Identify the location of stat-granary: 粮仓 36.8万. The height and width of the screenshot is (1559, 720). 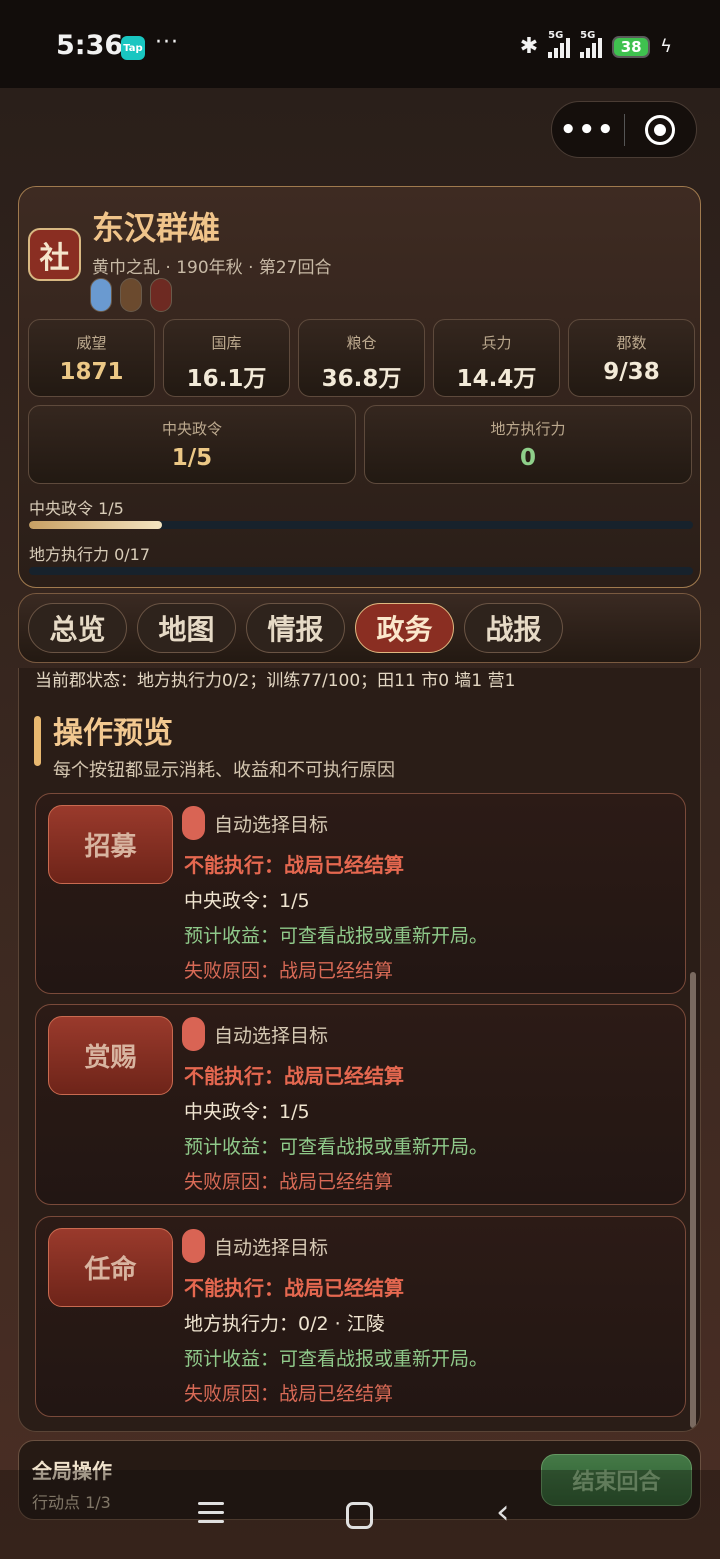
(361, 358).